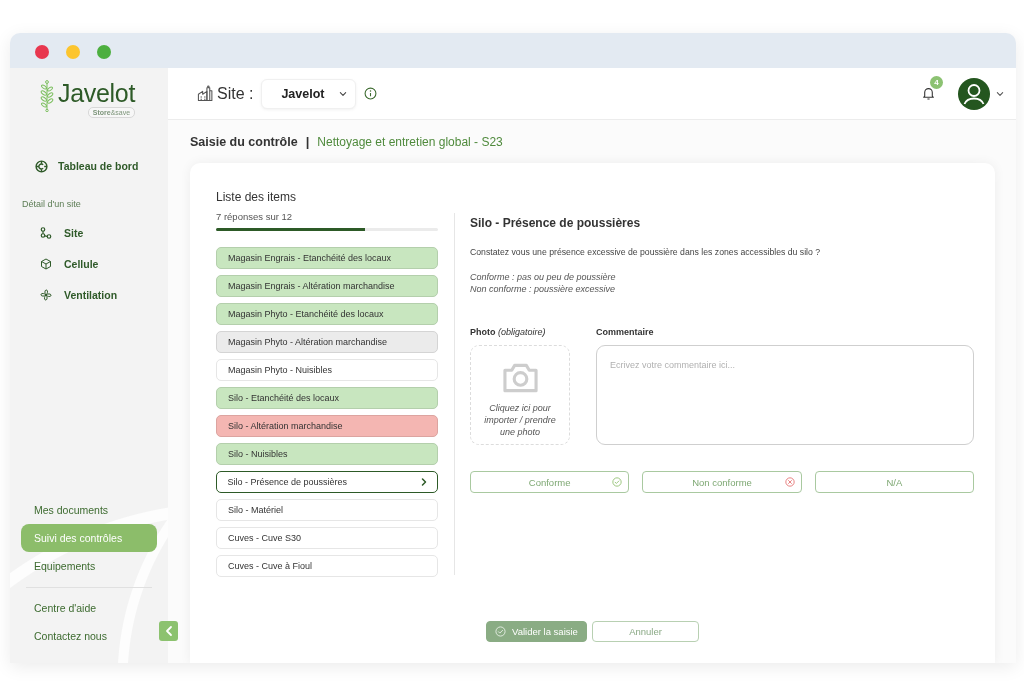 The image size is (1024, 693). Describe the element at coordinates (974, 93) in the screenshot. I see `avatar-icon` at that location.